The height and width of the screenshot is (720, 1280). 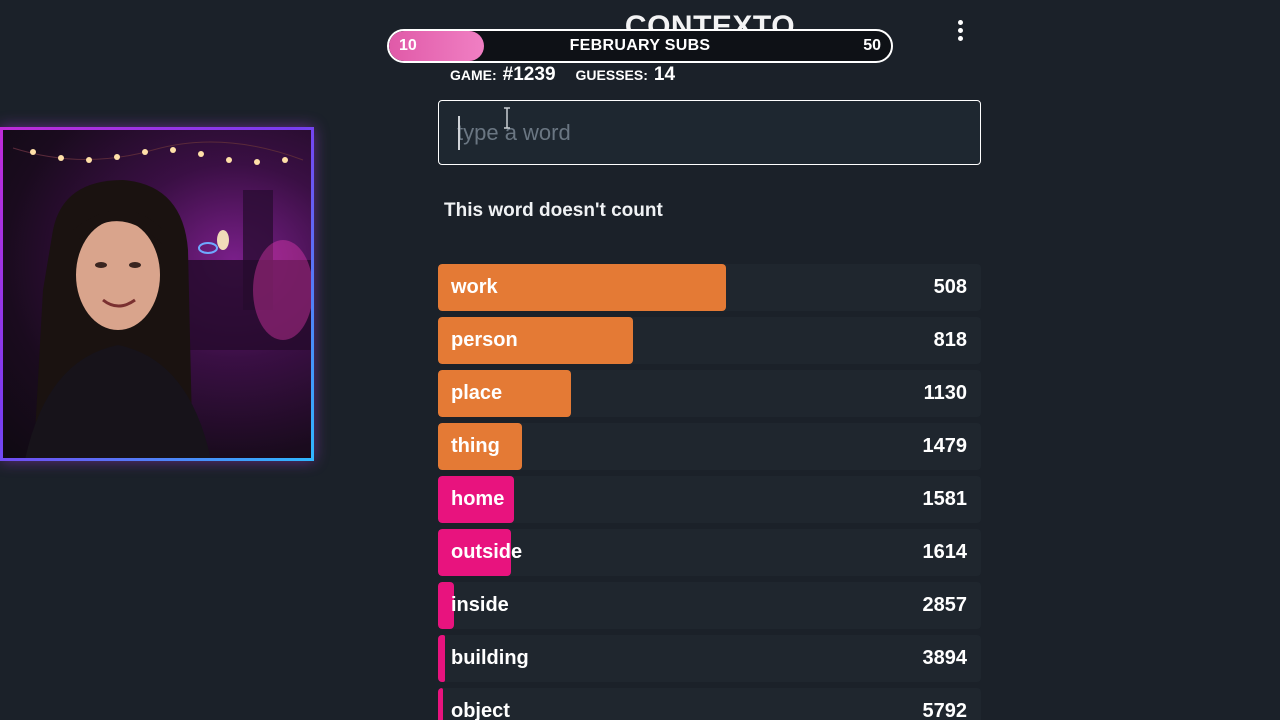 I want to click on guess-word: work, so click(x=474, y=287).